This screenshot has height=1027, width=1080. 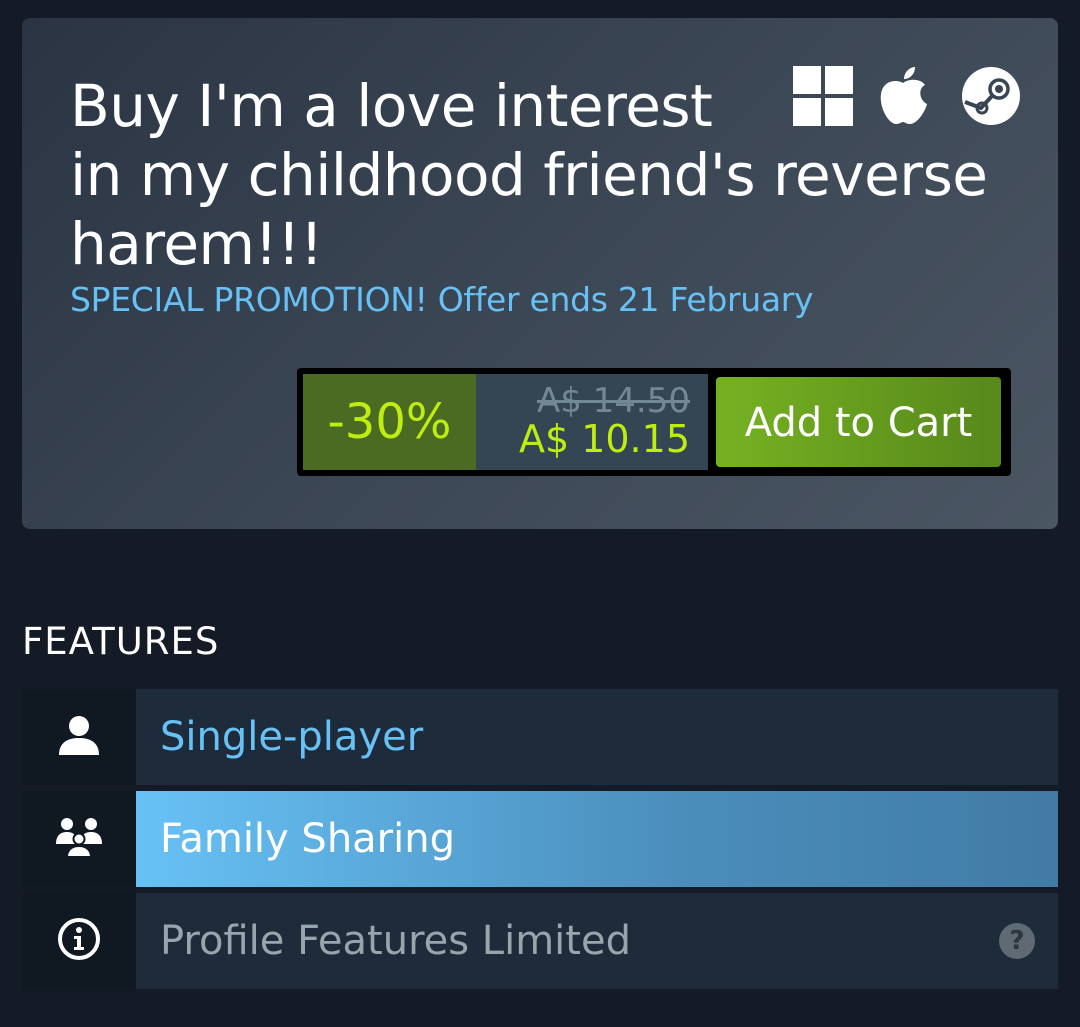 I want to click on feature-label: Profile Features Limited, so click(x=395, y=941).